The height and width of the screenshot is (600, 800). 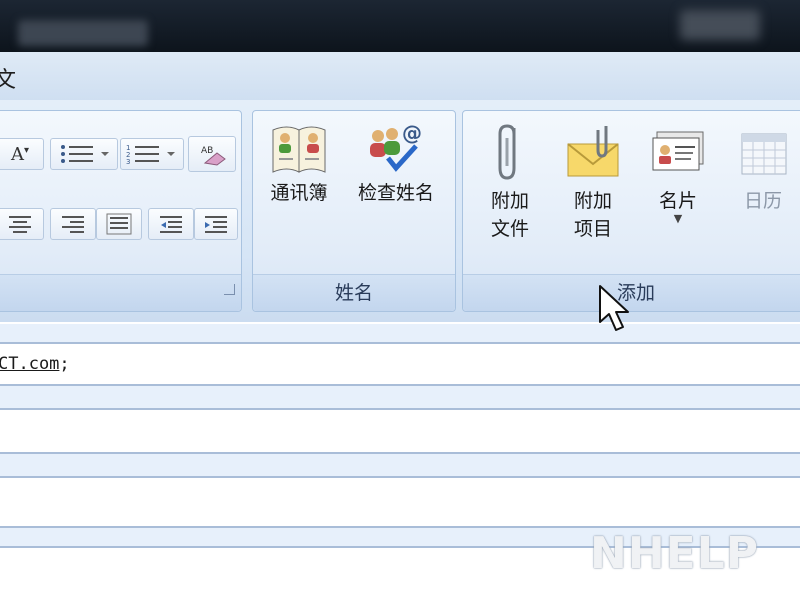 What do you see at coordinates (678, 172) in the screenshot?
I see `business-card-button: 名片 ▼` at bounding box center [678, 172].